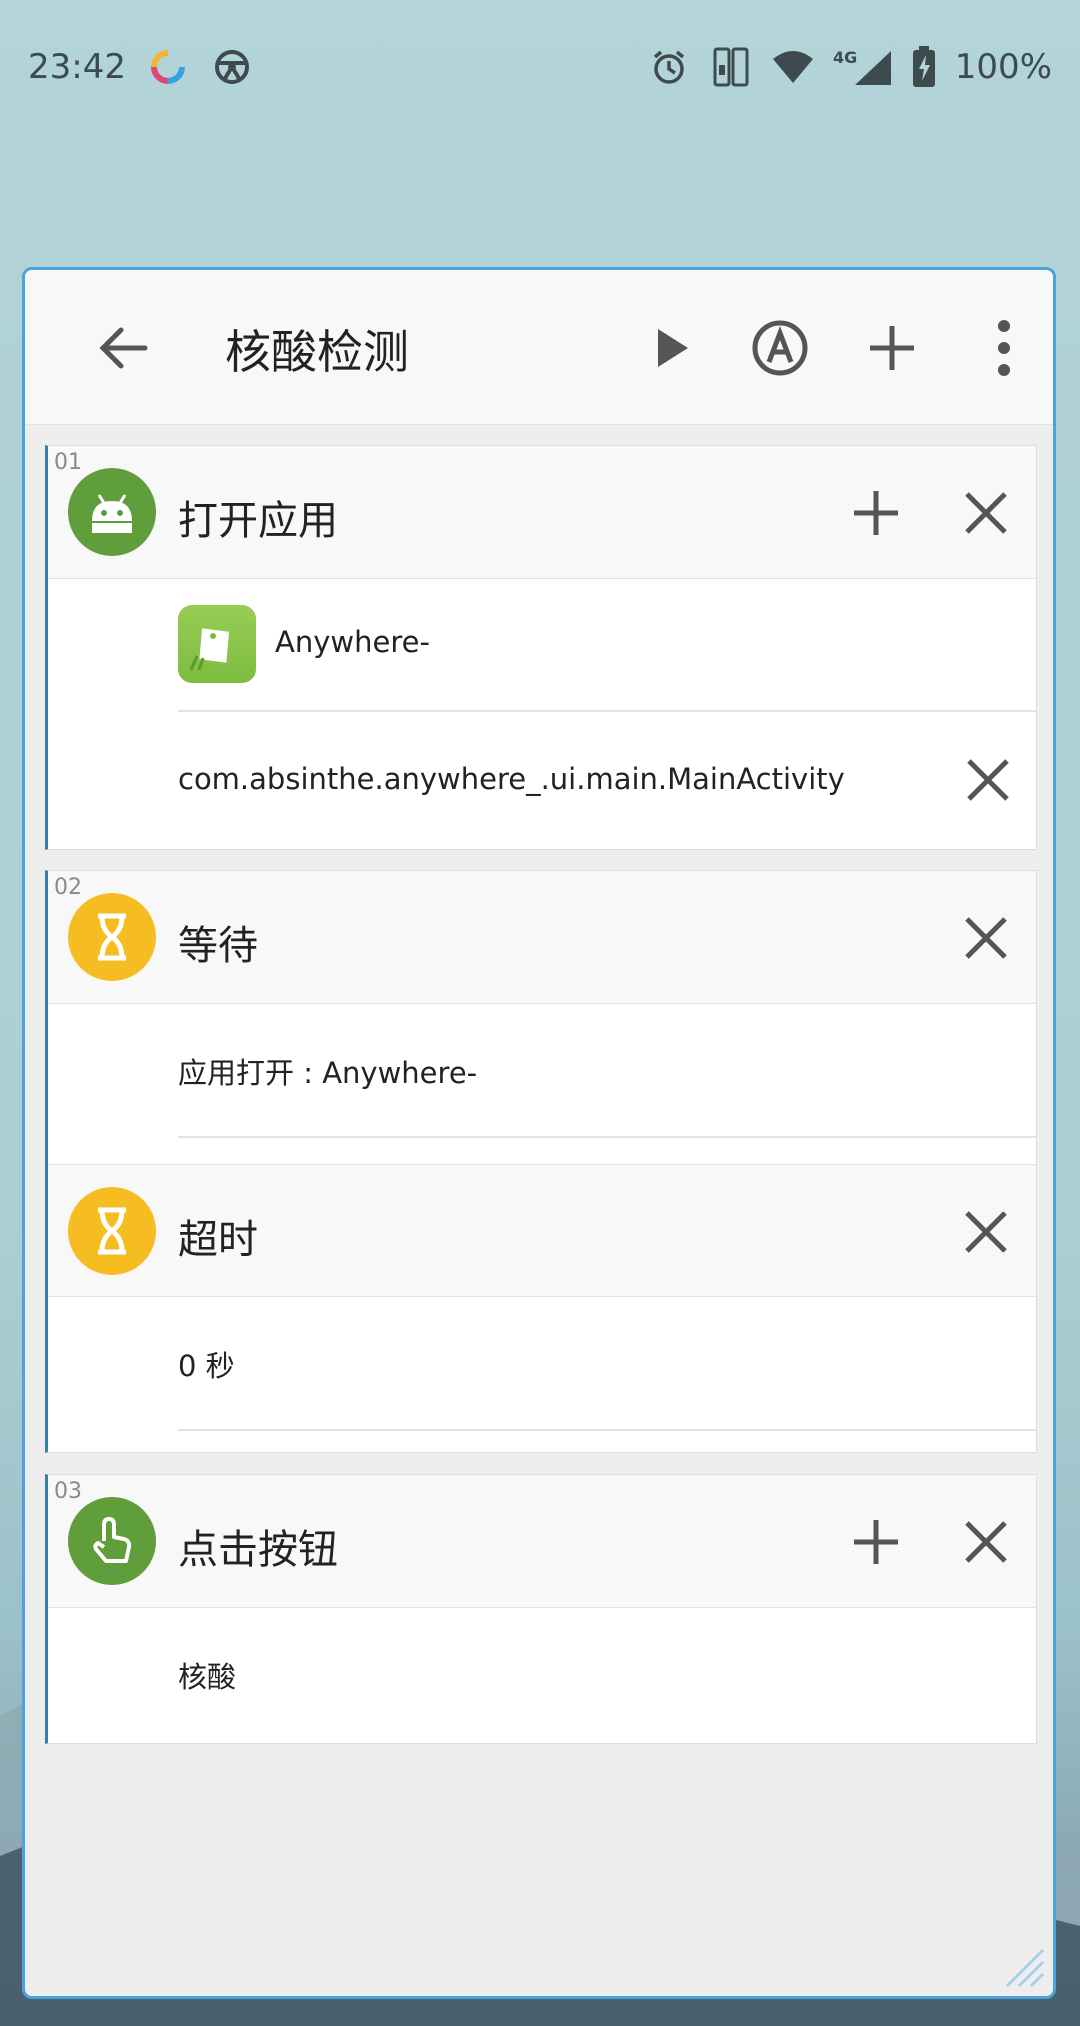  I want to click on back-button, so click(122, 348).